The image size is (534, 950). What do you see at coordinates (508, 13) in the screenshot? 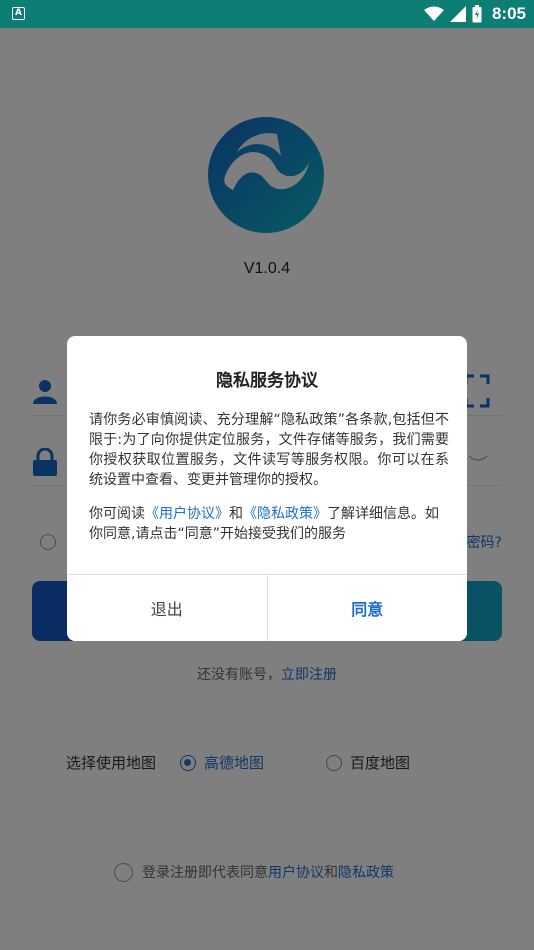
I see `clock: 8:05` at bounding box center [508, 13].